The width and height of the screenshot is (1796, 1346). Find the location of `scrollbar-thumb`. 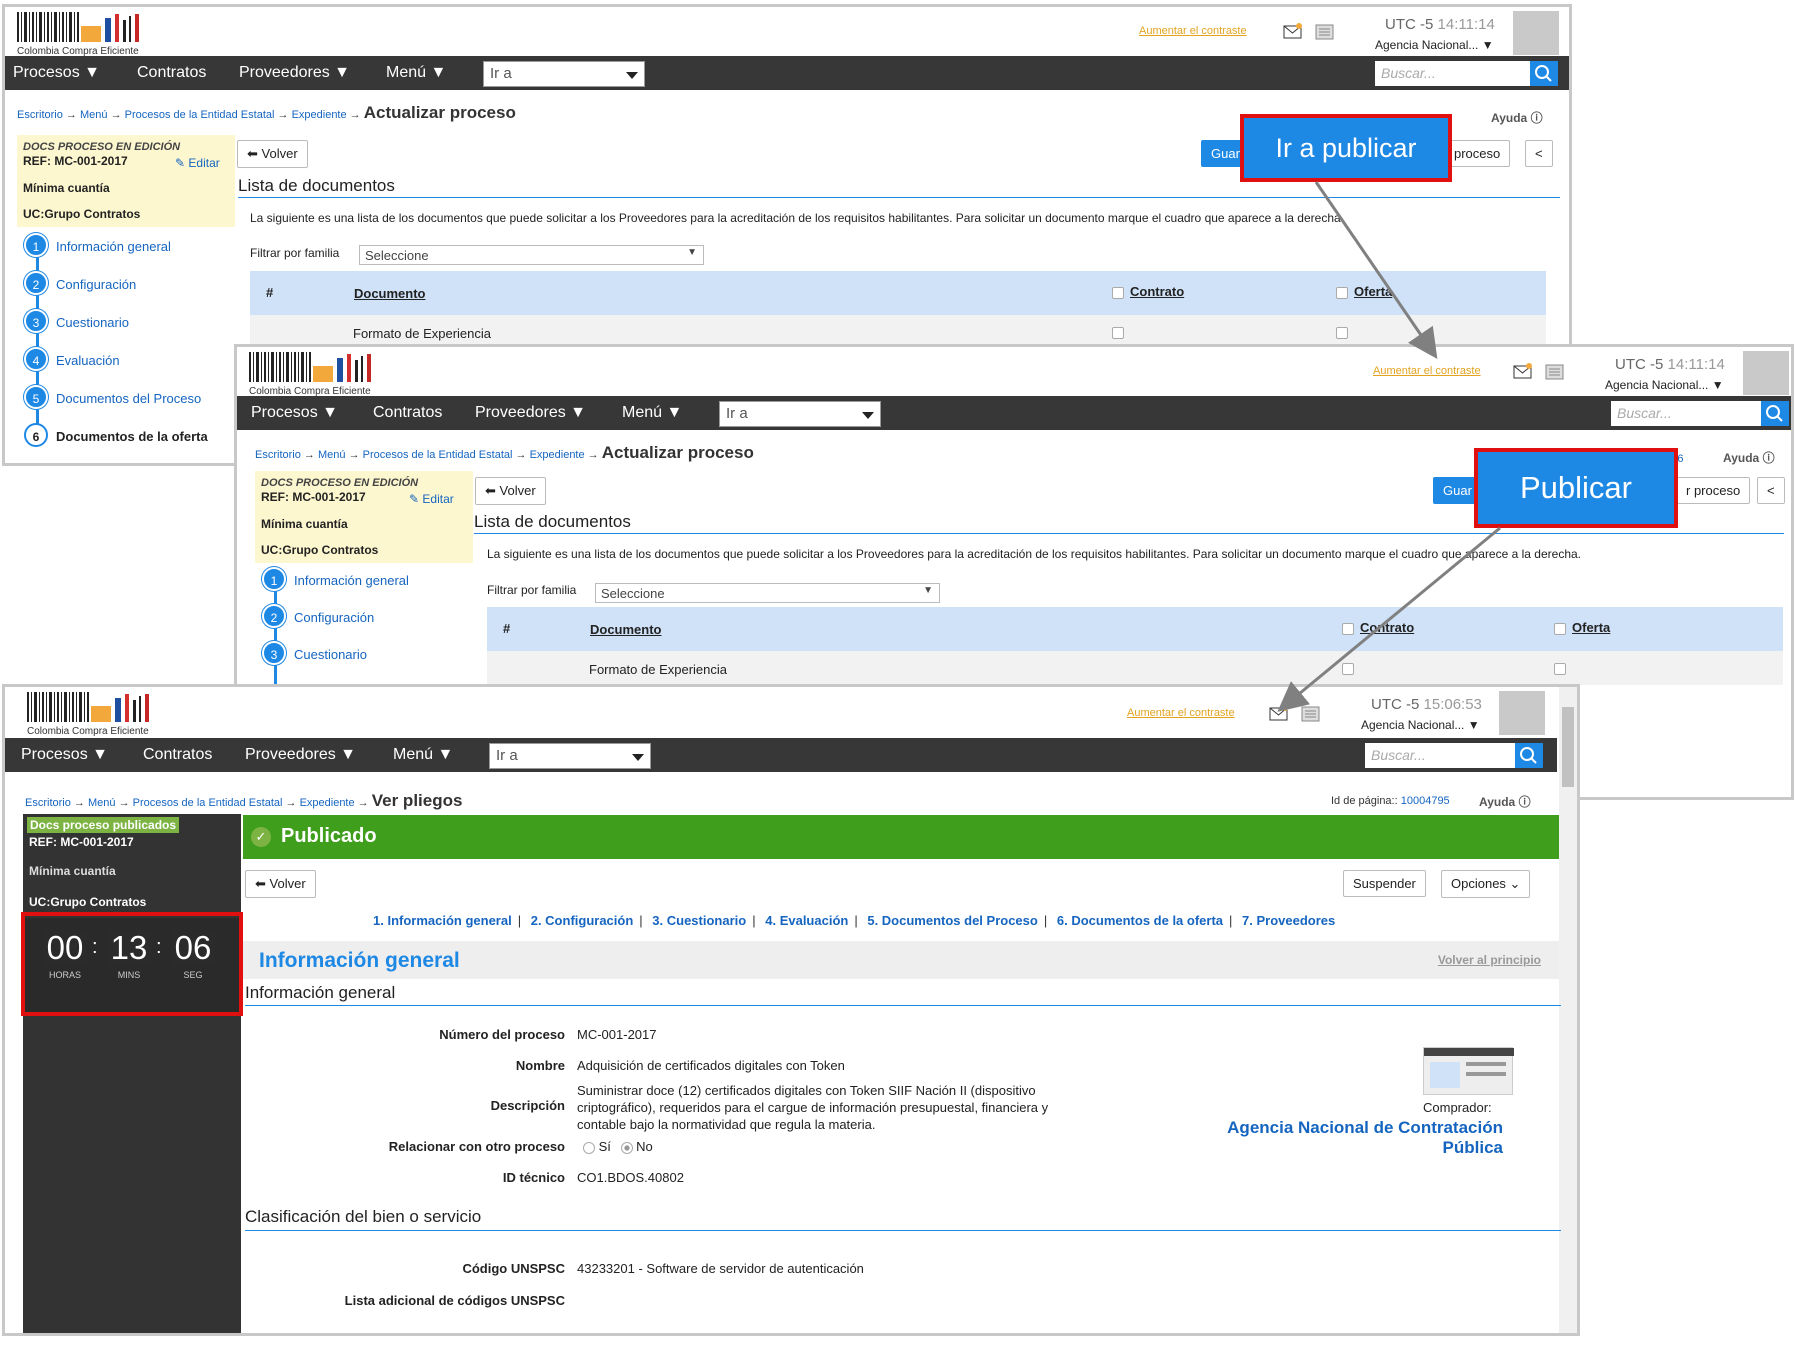

scrollbar-thumb is located at coordinates (1568, 747).